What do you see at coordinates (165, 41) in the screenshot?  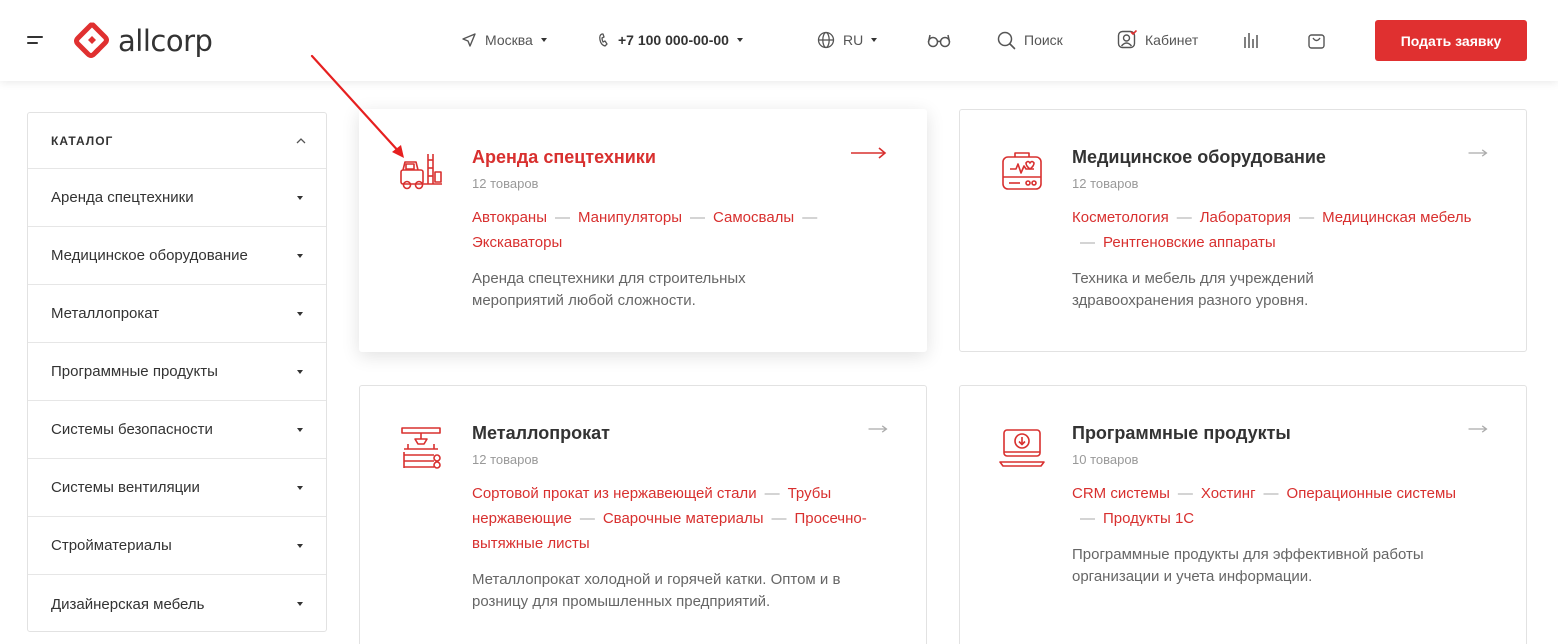 I see `logo-text: allcorp` at bounding box center [165, 41].